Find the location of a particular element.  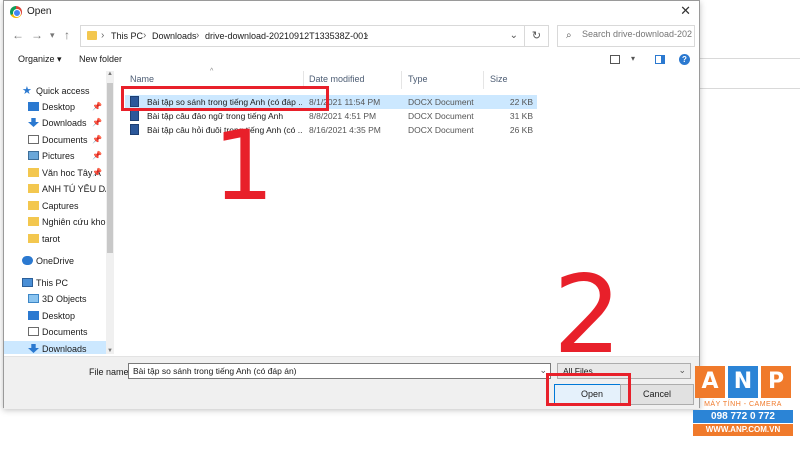

back-arrow-icon: ← is located at coordinates (18, 35).